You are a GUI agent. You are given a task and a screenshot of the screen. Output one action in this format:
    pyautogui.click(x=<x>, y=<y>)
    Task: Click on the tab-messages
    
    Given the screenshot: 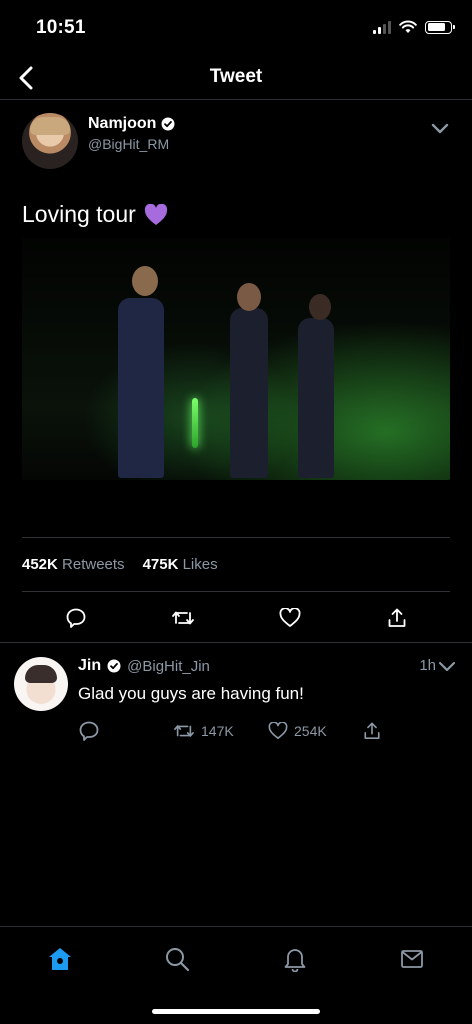 What is the action you would take?
    pyautogui.click(x=412, y=959)
    